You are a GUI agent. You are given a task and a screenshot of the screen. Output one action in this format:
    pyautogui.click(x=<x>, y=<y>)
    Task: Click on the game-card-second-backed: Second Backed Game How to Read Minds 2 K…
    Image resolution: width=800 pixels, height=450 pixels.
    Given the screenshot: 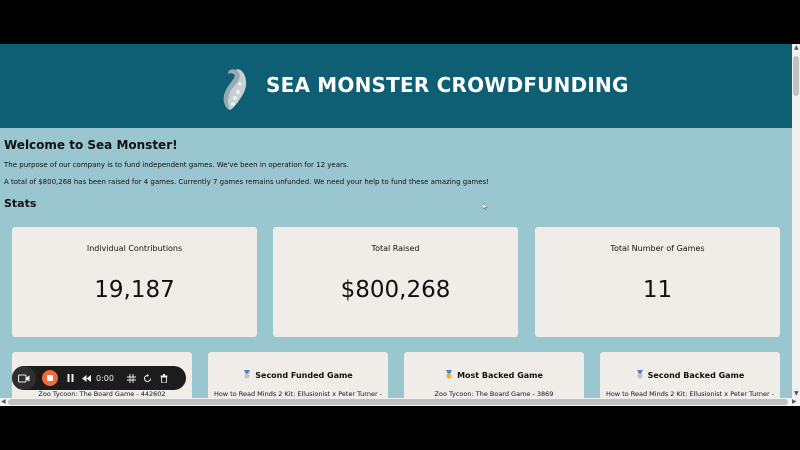 What is the action you would take?
    pyautogui.click(x=690, y=375)
    